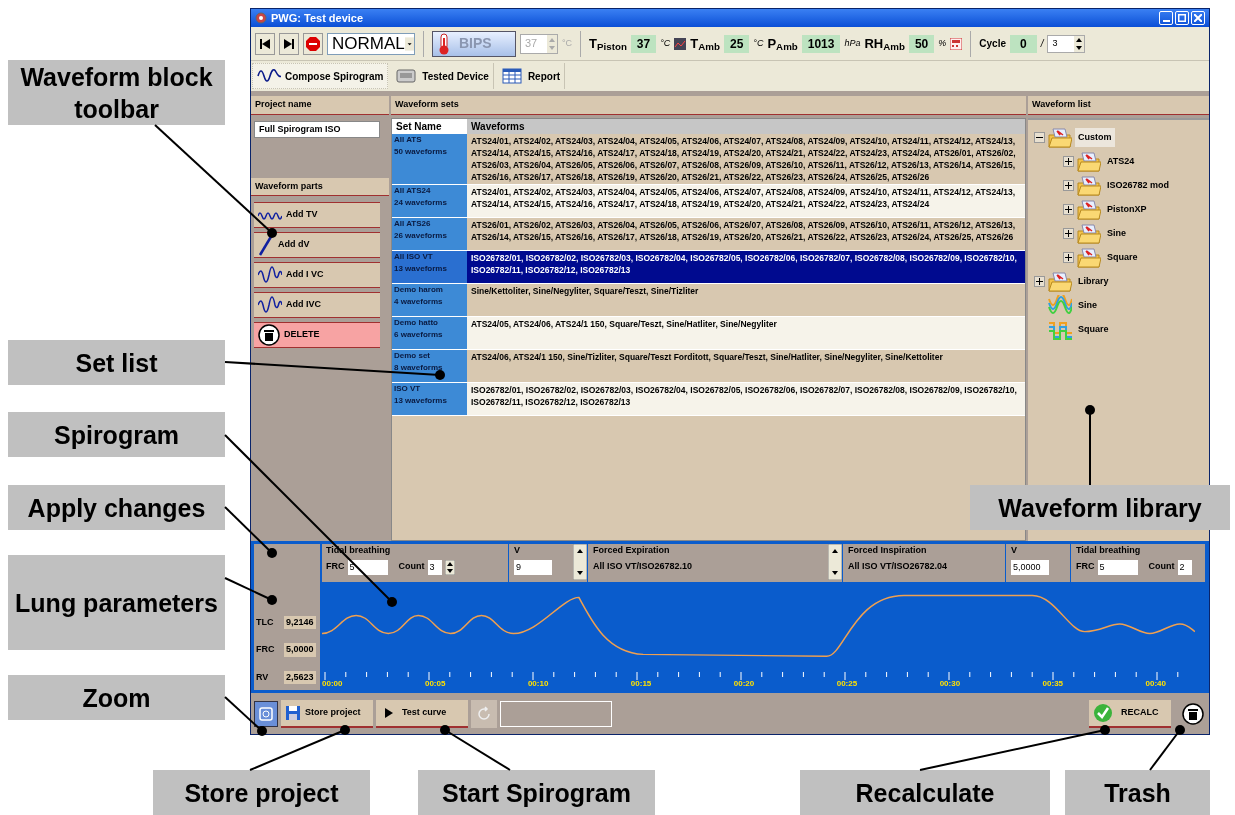  I want to click on waveform-part-button: DELETE, so click(317, 335).